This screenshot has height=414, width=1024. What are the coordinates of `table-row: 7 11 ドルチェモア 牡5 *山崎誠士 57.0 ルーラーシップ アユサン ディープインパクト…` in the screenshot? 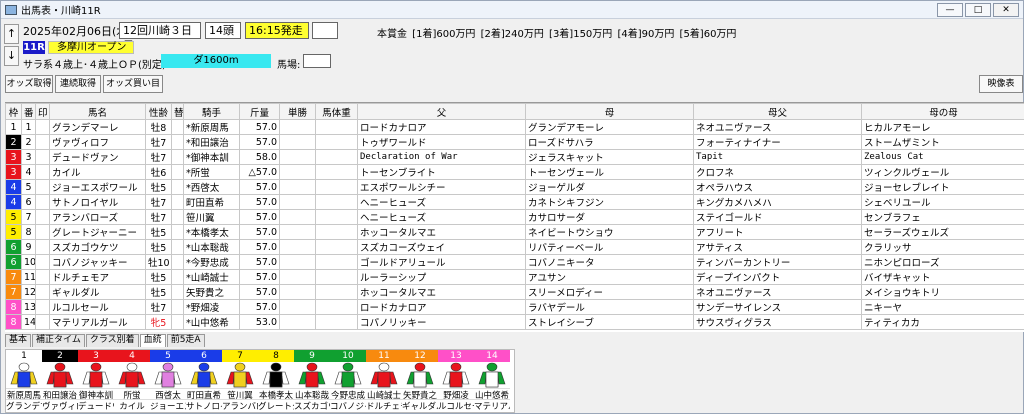 It's located at (514, 277).